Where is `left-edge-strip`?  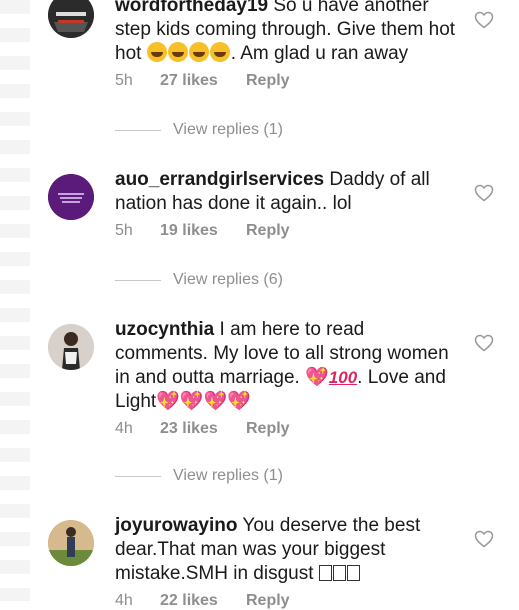 left-edge-strip is located at coordinates (15, 300).